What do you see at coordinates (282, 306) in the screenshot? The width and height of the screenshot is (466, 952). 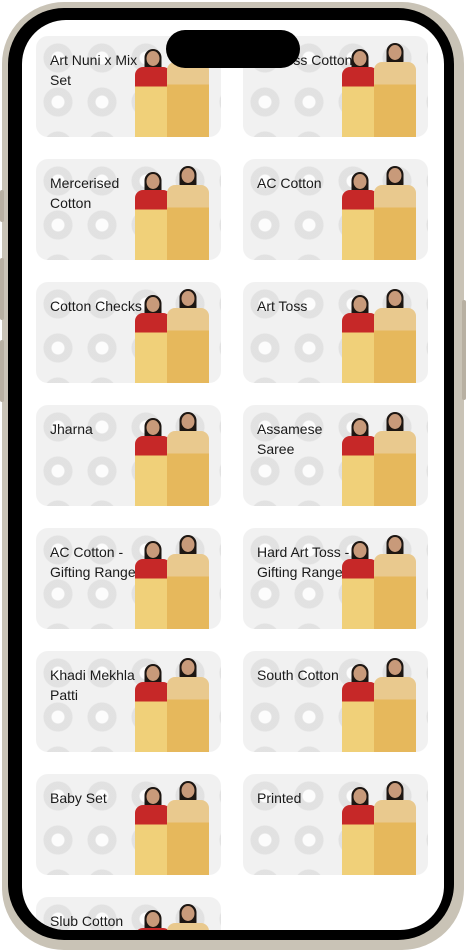 I see `category-label: Art Toss` at bounding box center [282, 306].